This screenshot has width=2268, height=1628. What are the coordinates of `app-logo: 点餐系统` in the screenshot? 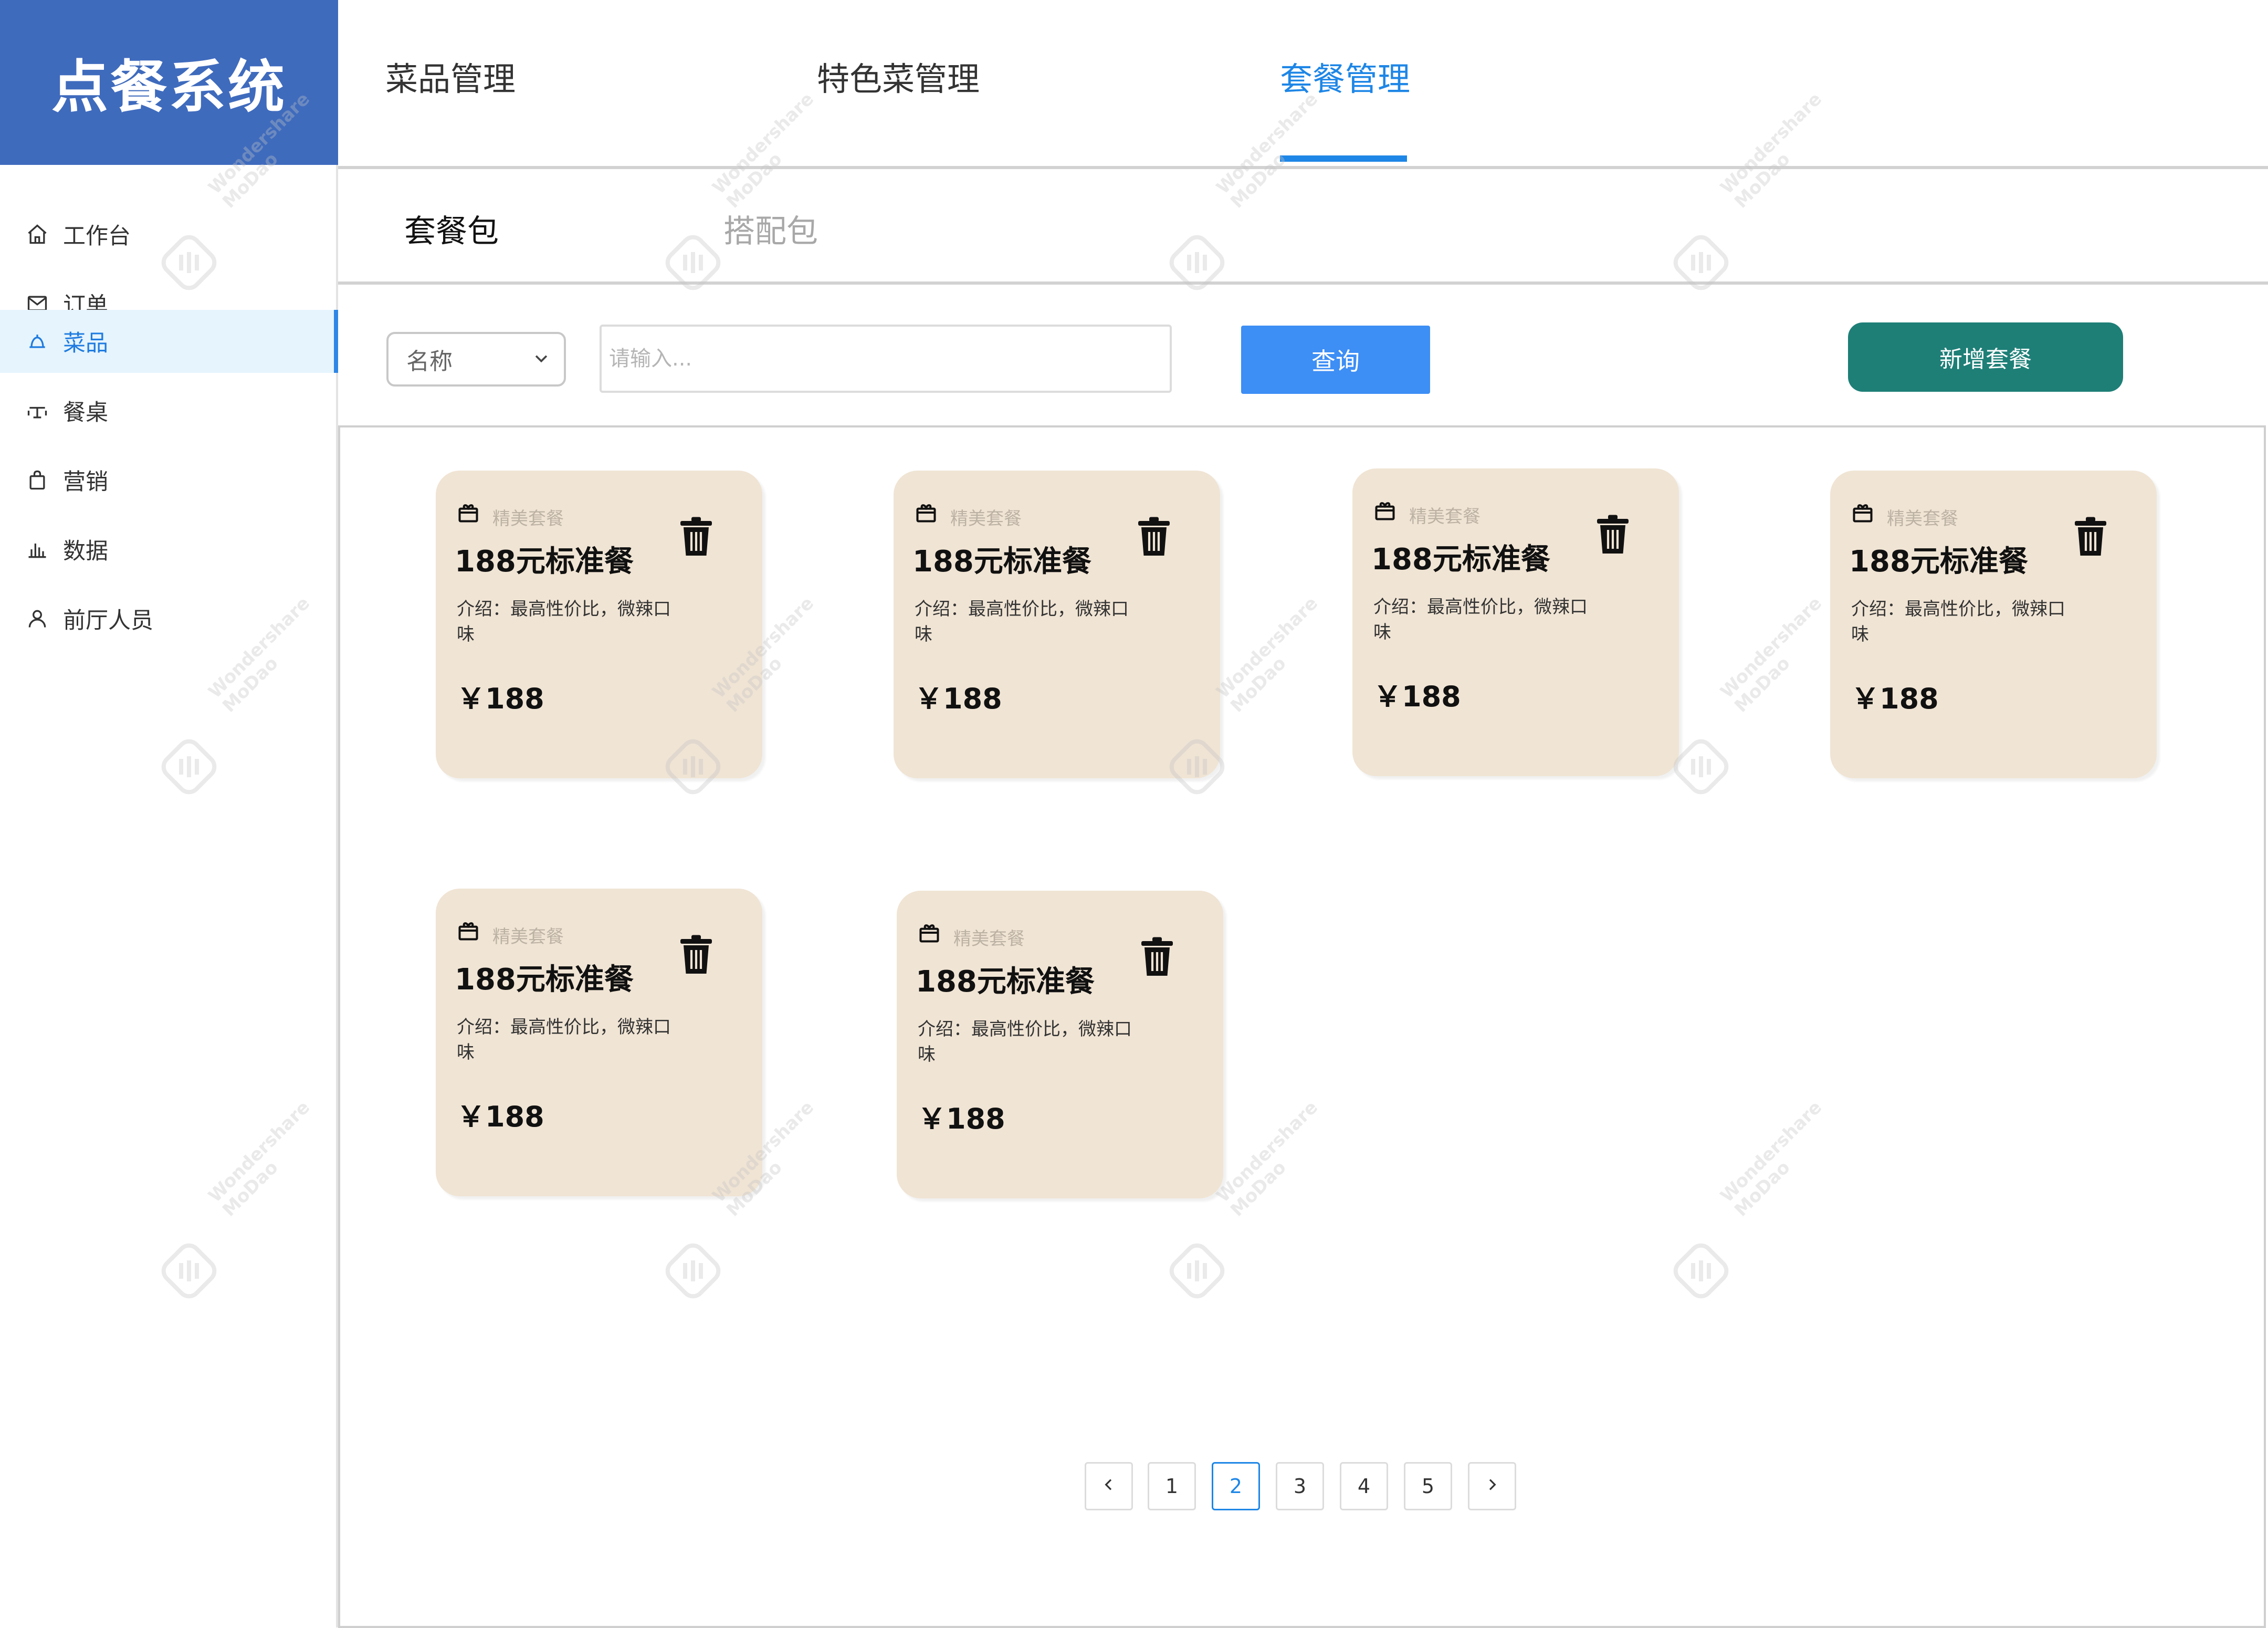 It's located at (169, 82).